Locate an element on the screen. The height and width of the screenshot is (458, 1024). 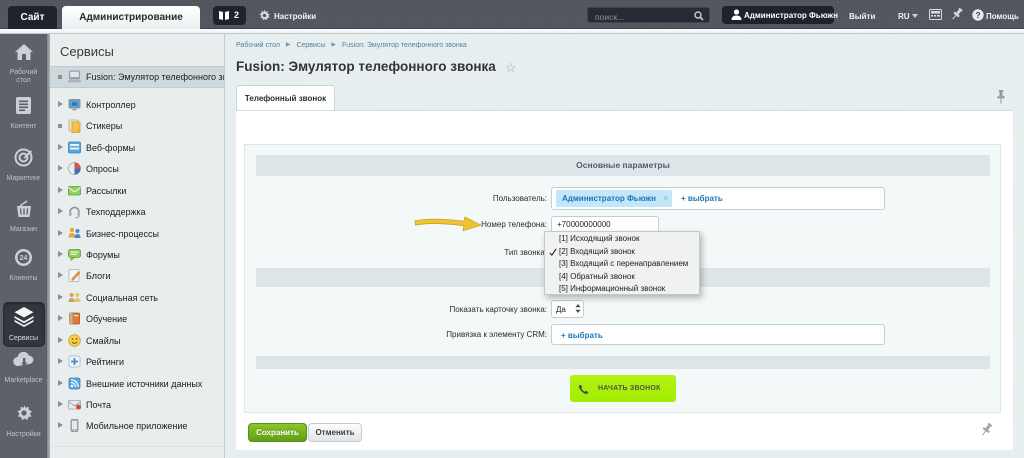
svg-text: 24 is located at coordinates (24, 258).